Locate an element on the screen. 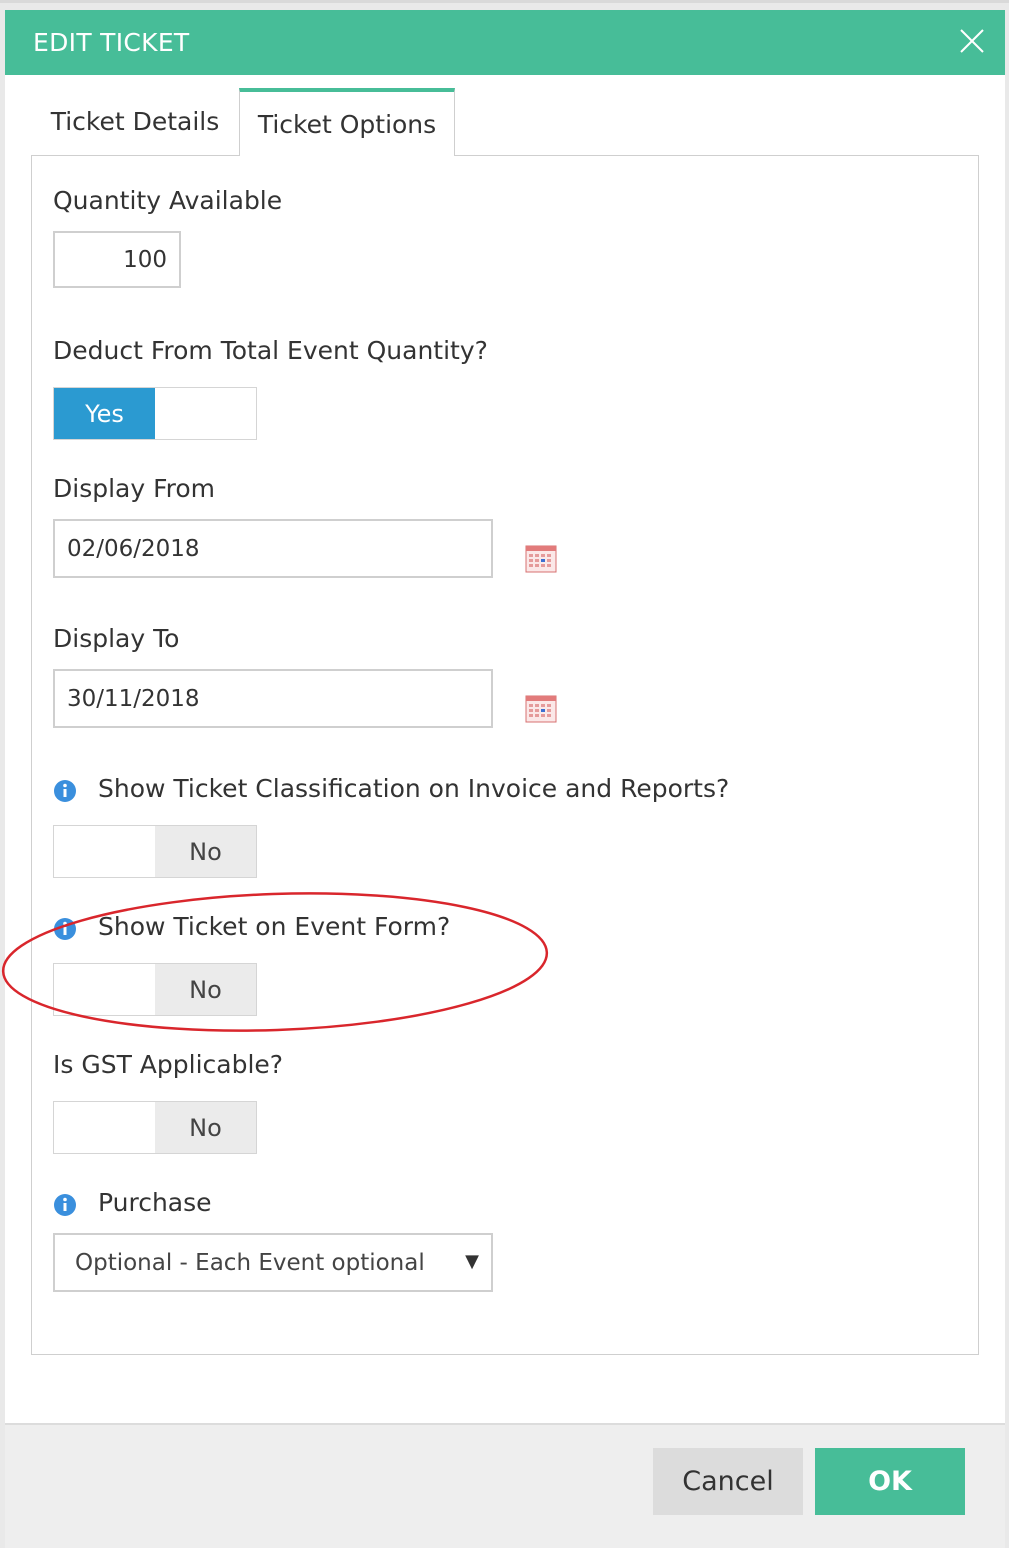 The width and height of the screenshot is (1009, 1548). purchase-select: Optional - Each Event optionally ▼ is located at coordinates (273, 1262).